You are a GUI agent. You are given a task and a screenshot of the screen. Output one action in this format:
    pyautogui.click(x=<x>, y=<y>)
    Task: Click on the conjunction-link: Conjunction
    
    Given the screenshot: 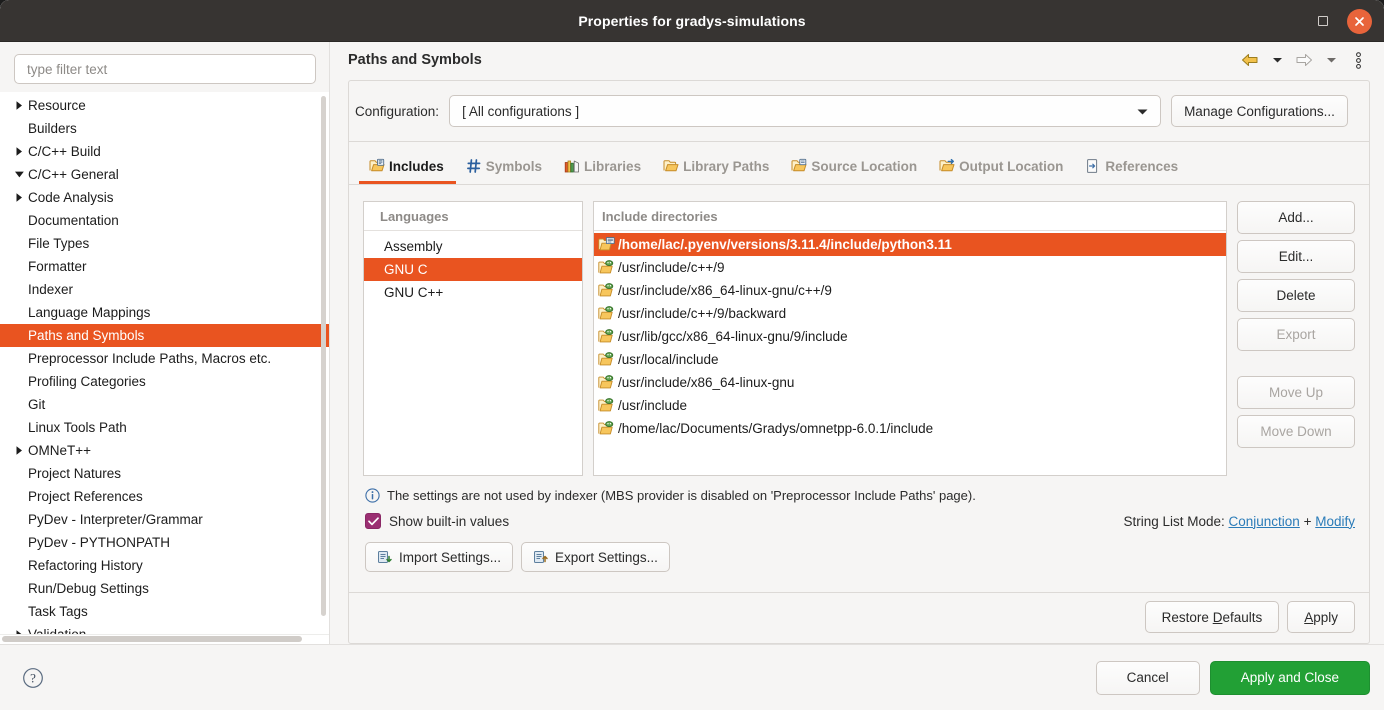 What is the action you would take?
    pyautogui.click(x=1264, y=521)
    